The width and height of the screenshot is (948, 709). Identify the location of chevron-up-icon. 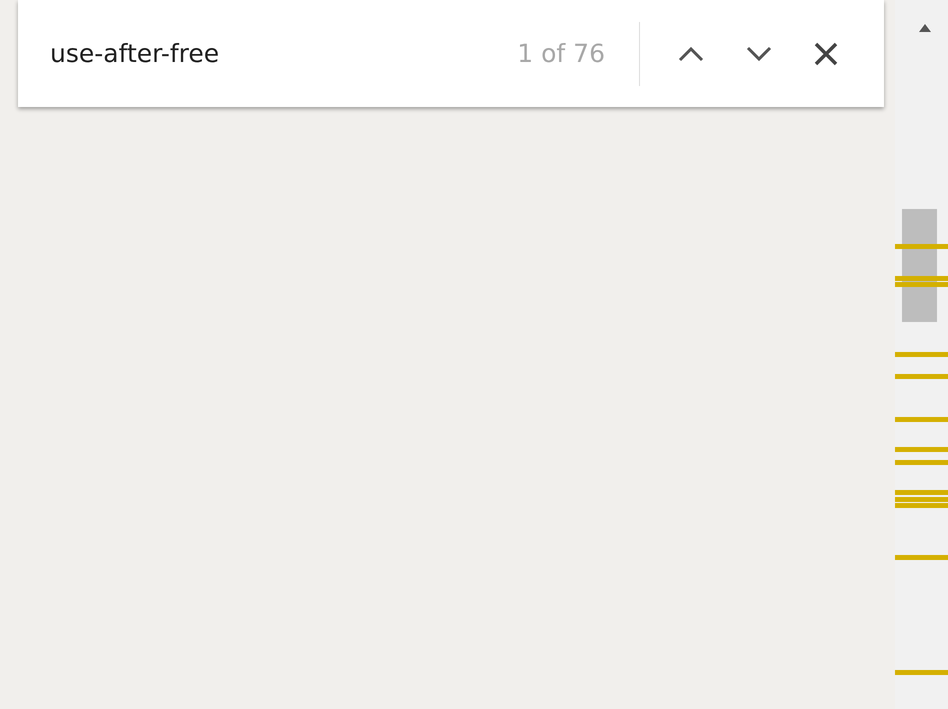
(691, 54).